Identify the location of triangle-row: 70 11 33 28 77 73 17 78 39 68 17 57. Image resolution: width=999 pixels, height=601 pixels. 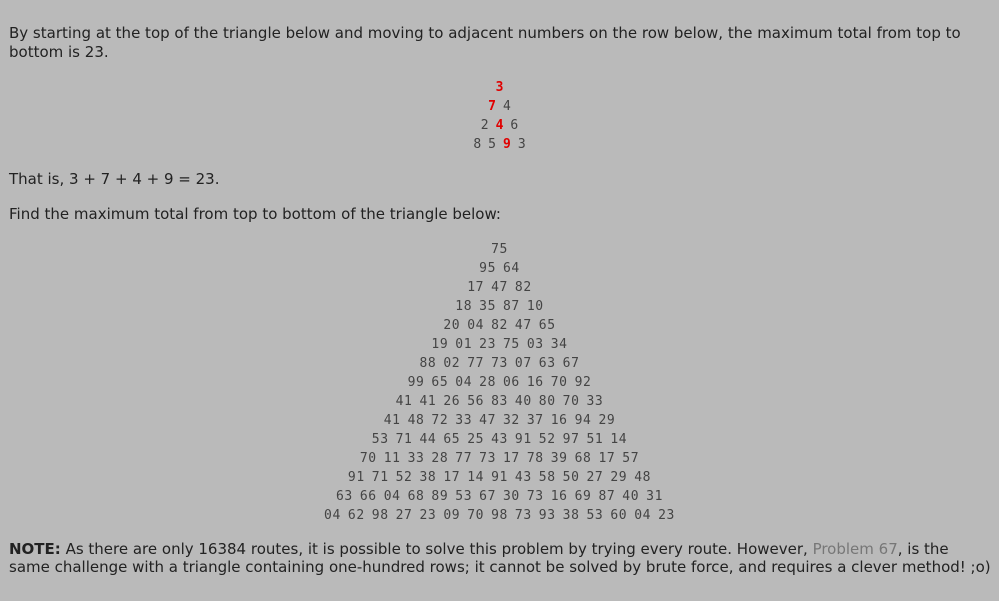
(499, 458).